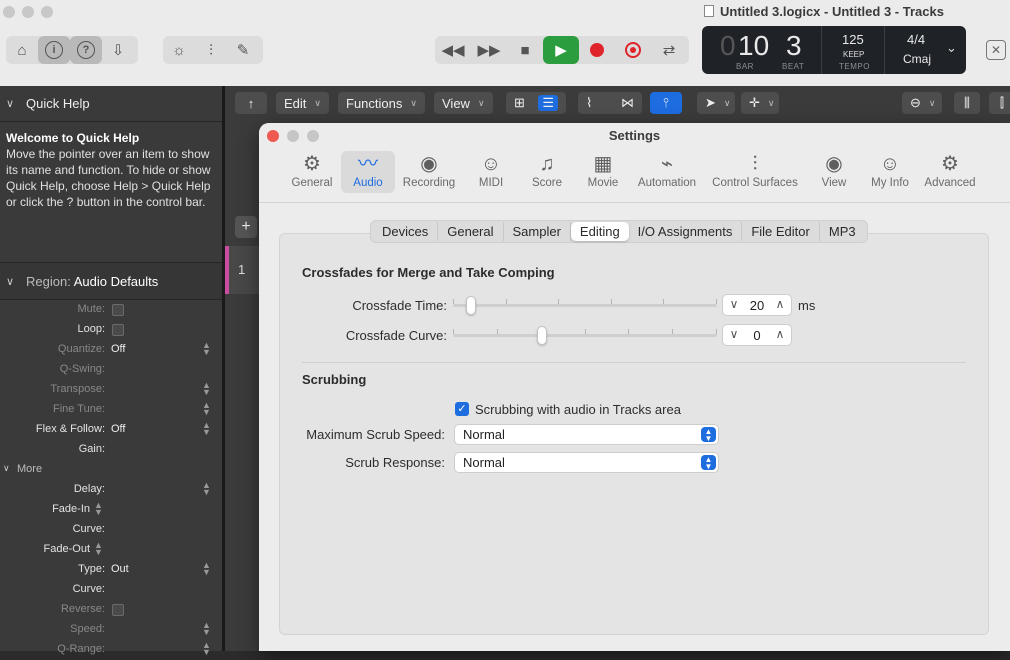  Describe the element at coordinates (586, 434) in the screenshot. I see `max-scrub-speed-popup: Normal ▲ ▼` at that location.